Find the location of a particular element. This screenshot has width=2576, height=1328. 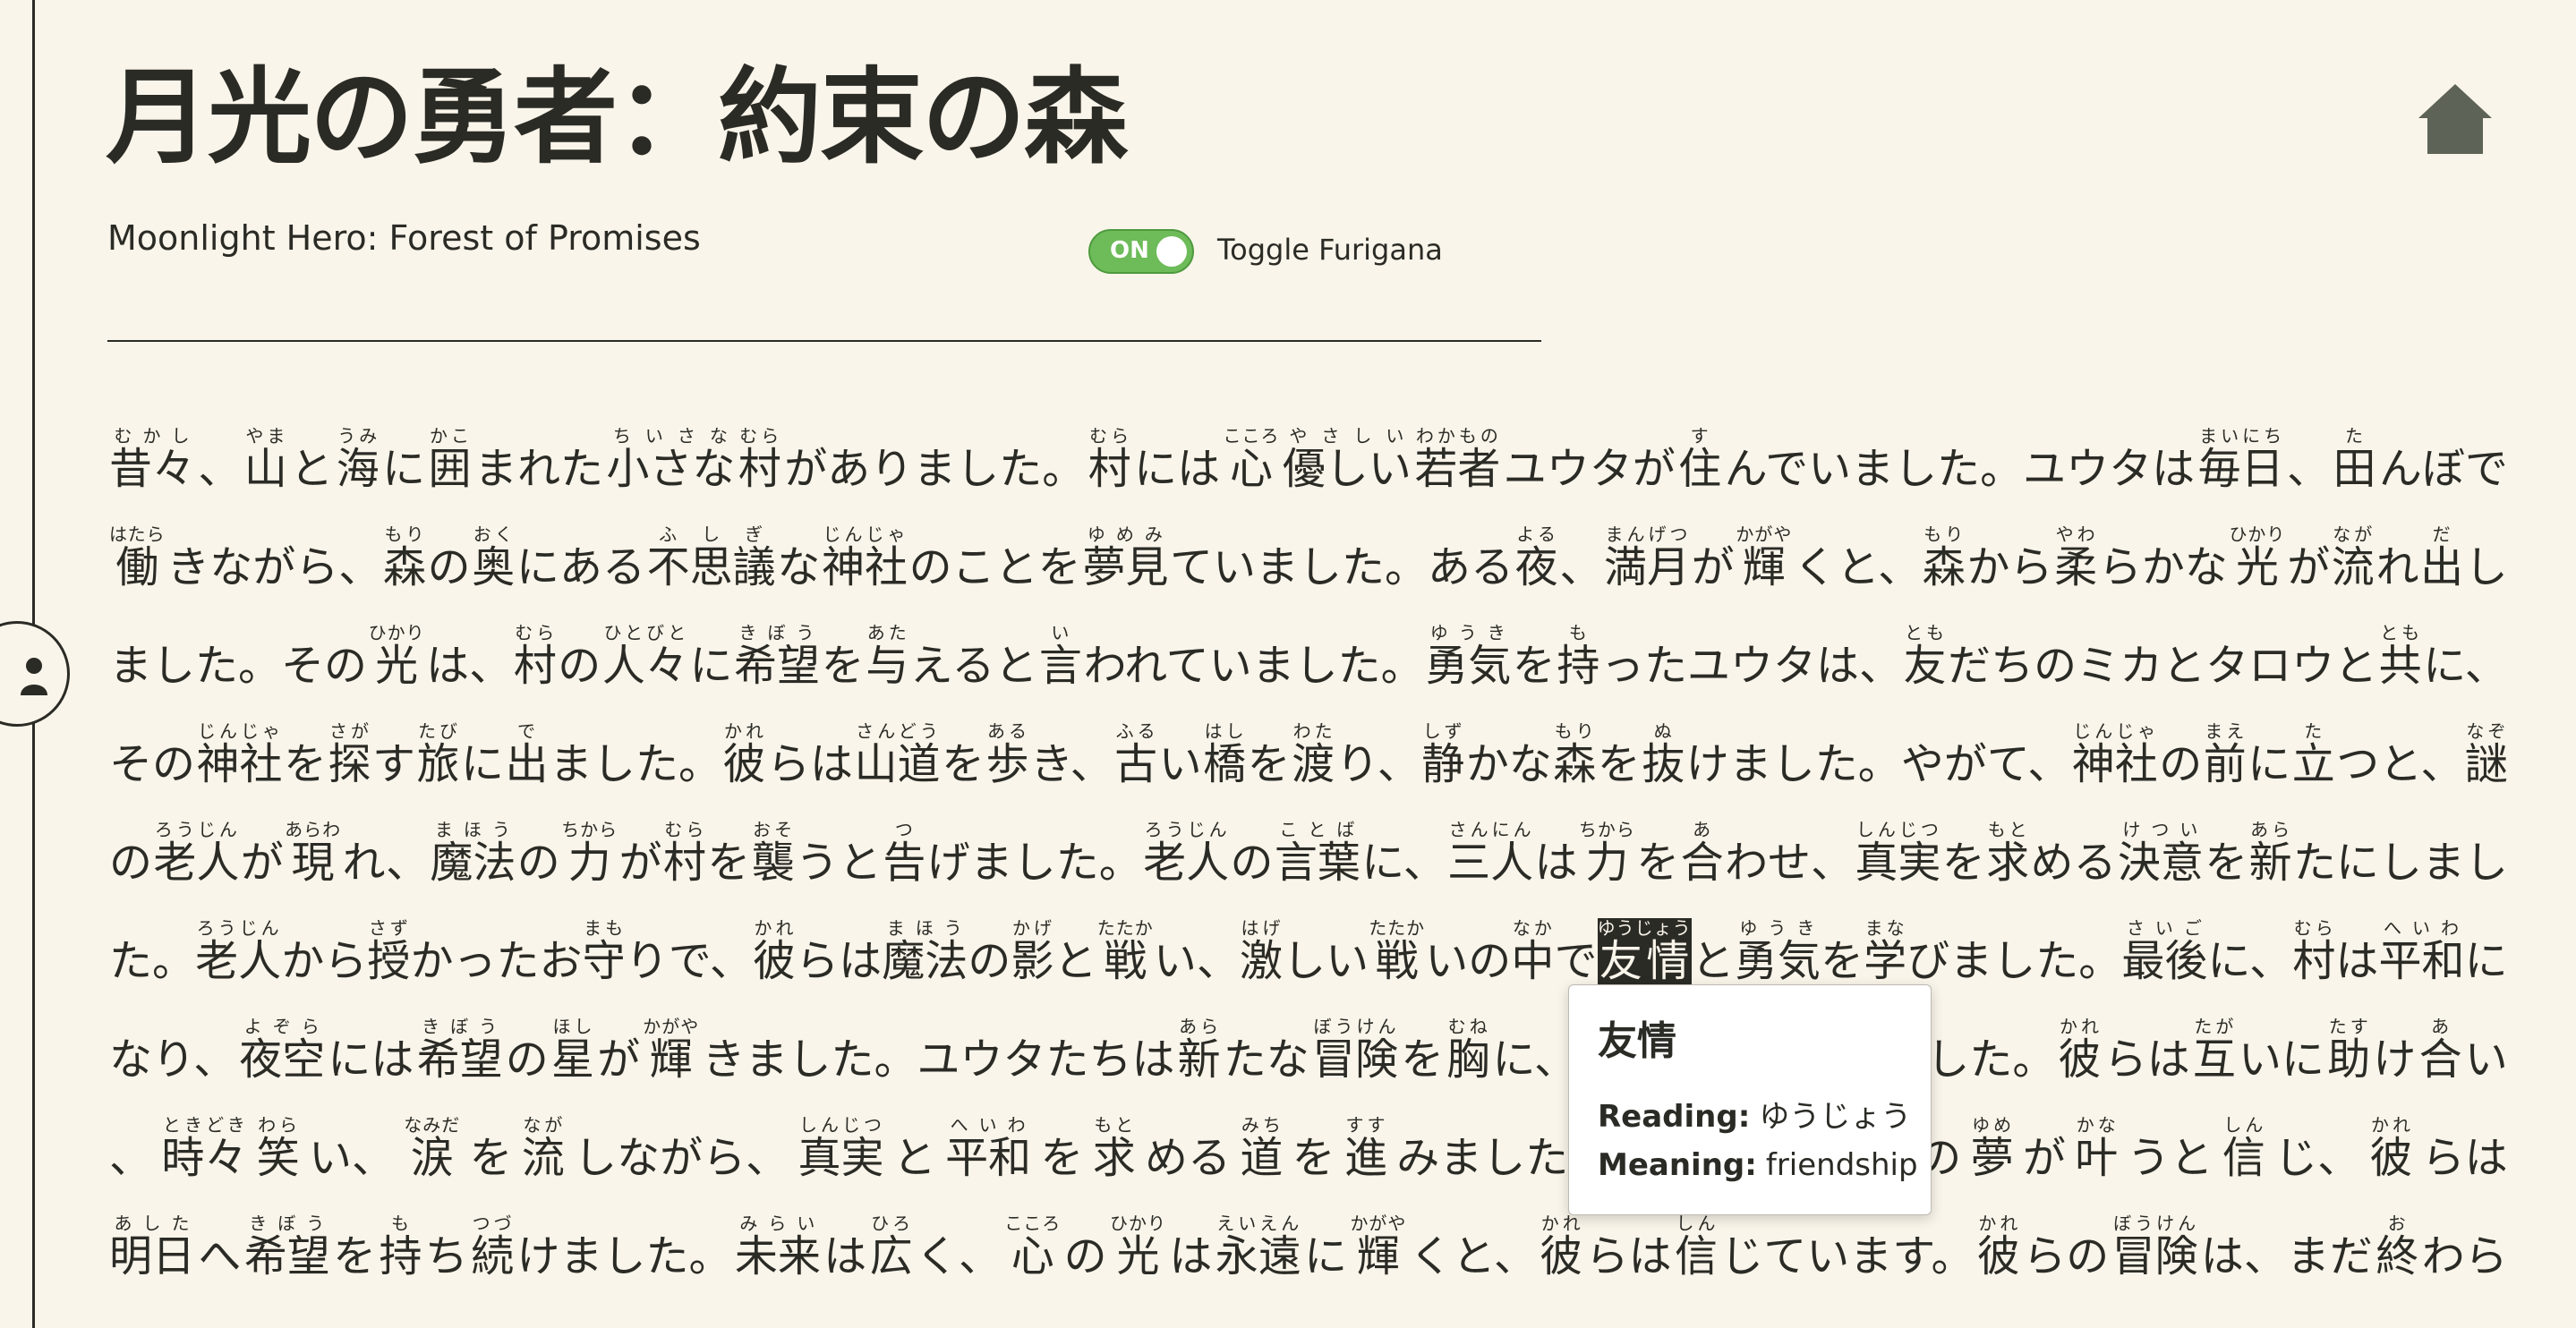

kanji-word: 静しず is located at coordinates (1442, 757).